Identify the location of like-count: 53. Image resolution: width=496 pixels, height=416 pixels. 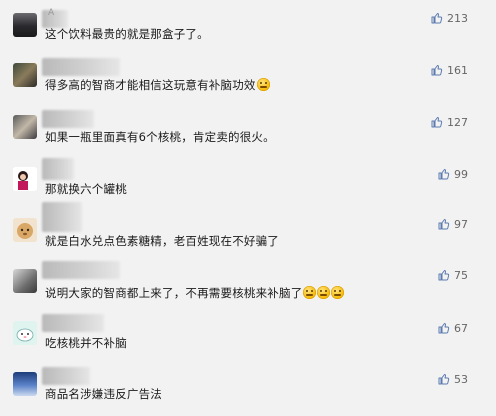
(461, 379).